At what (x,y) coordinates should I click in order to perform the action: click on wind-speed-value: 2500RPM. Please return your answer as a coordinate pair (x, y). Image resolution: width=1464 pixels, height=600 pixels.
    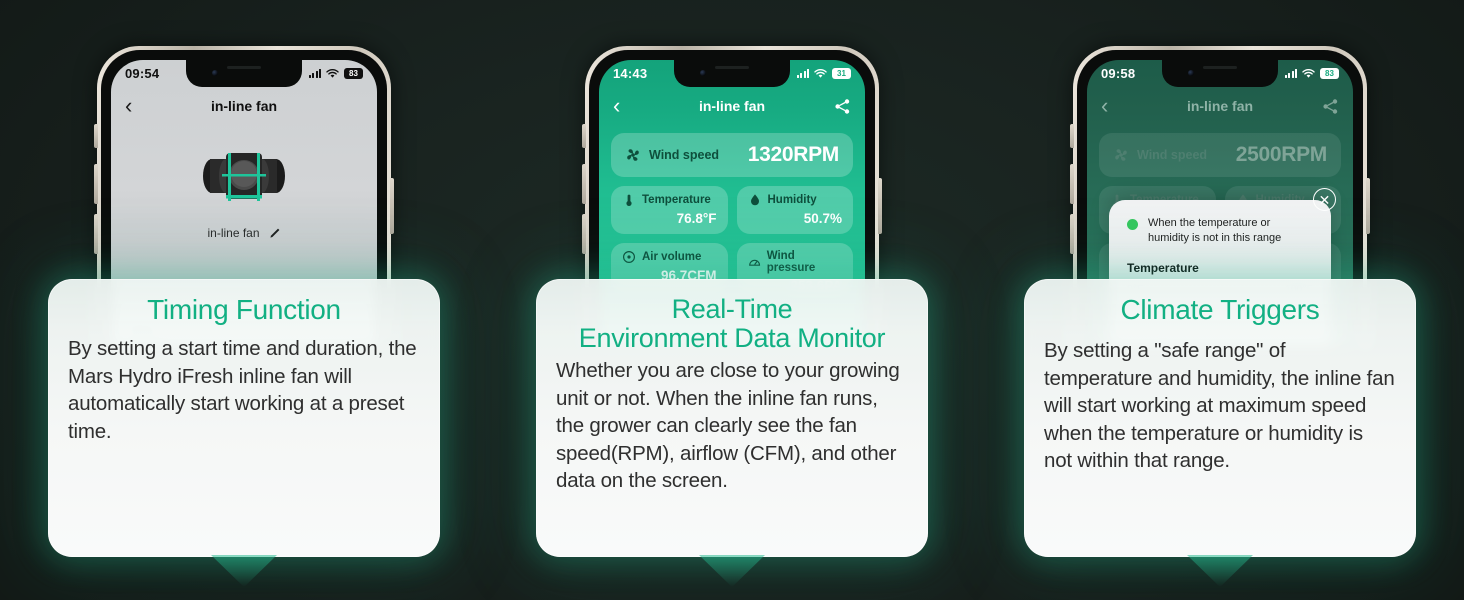
    Looking at the image, I should click on (1281, 154).